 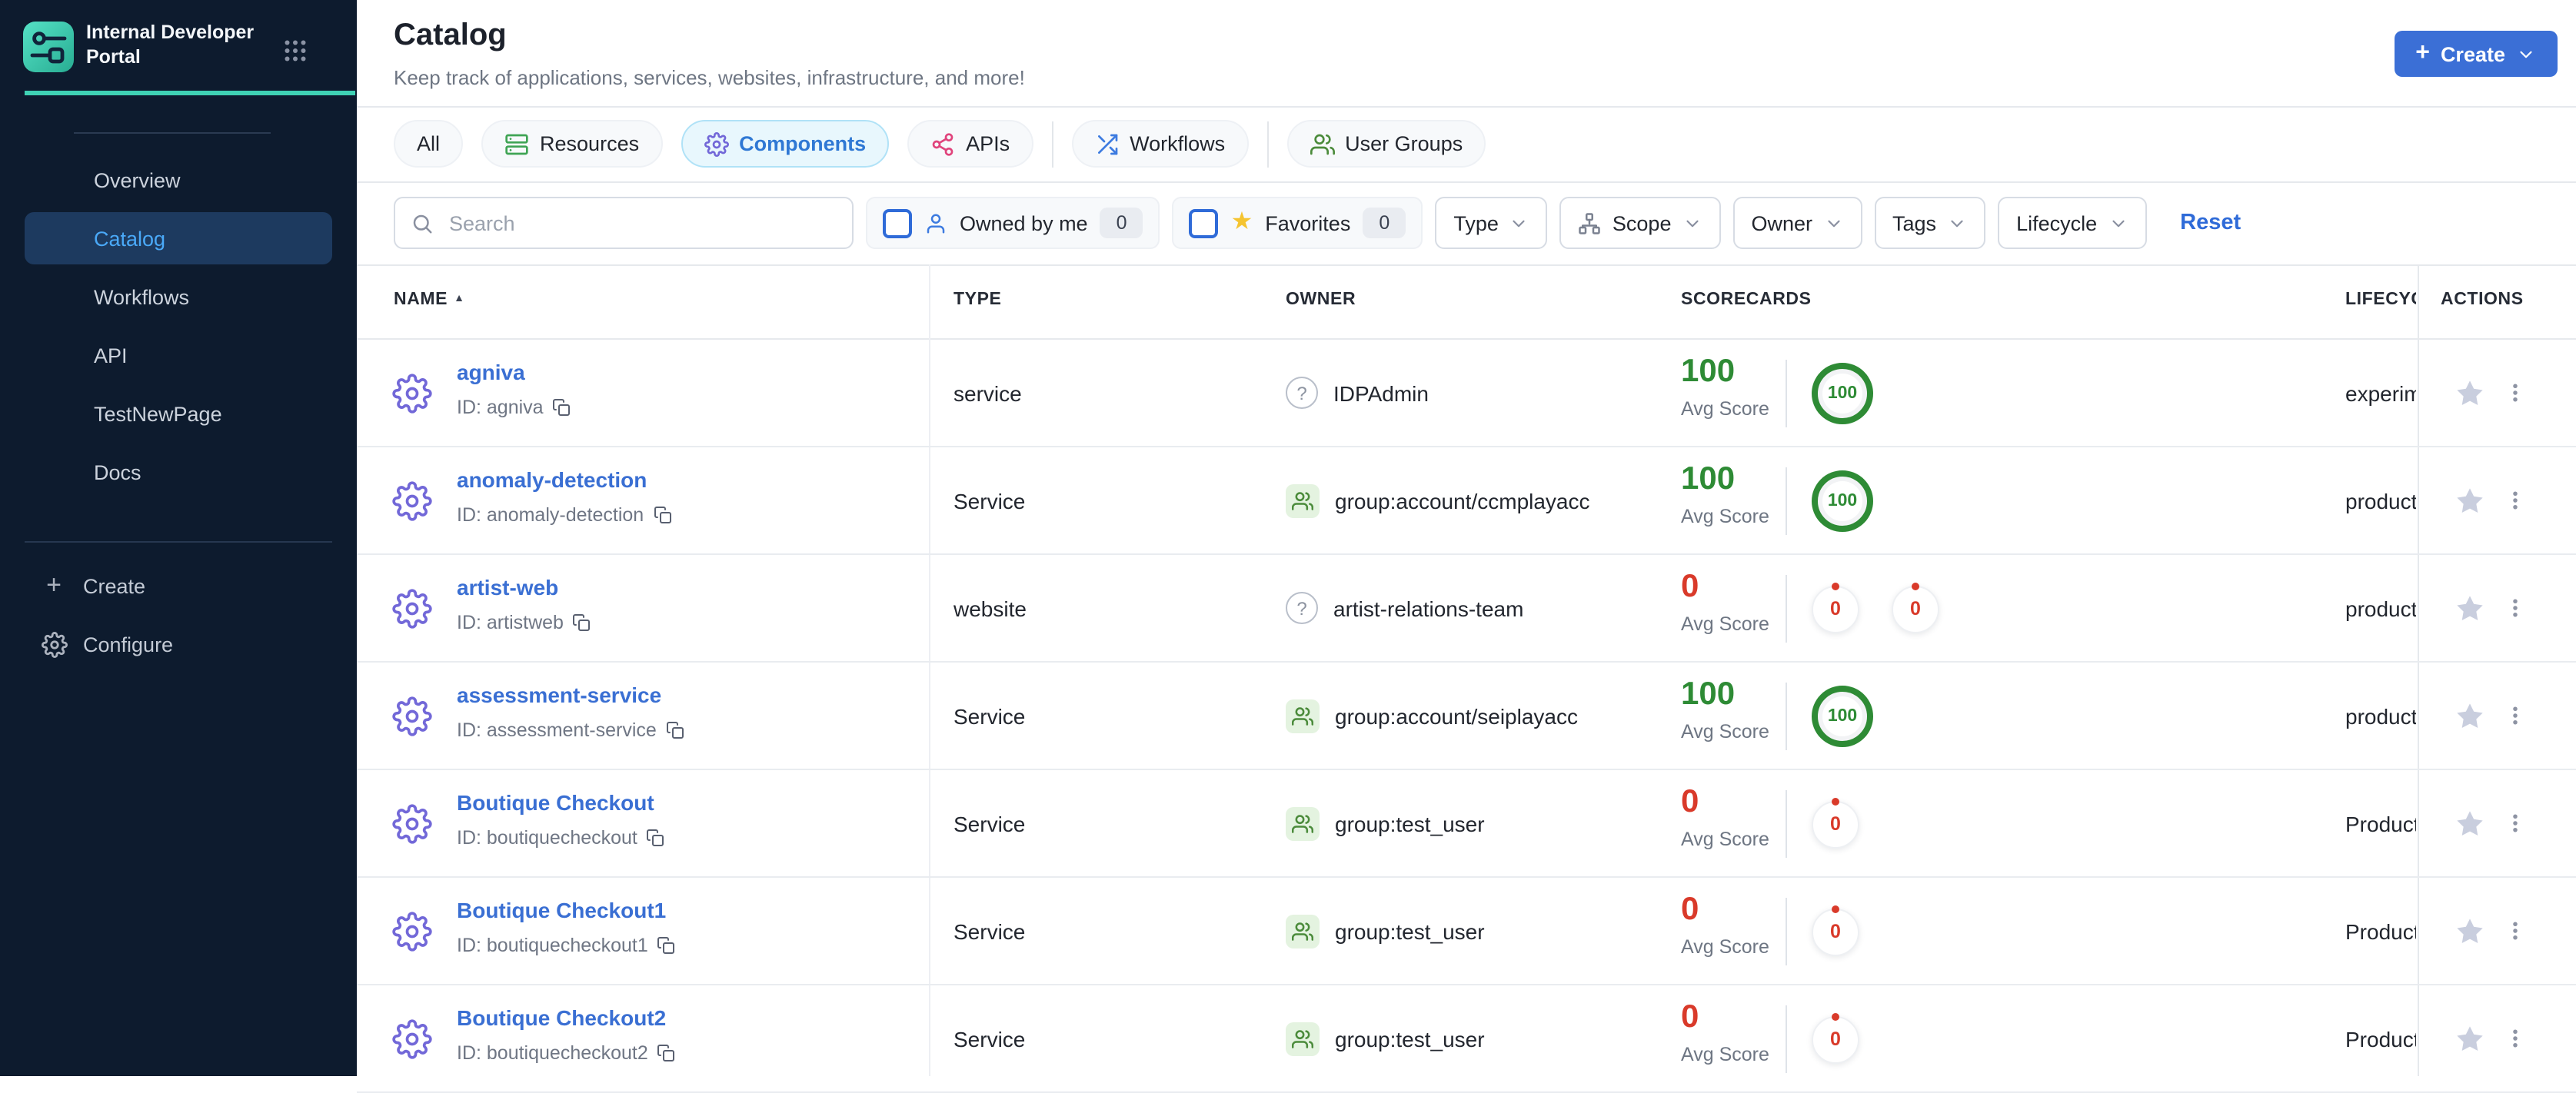 I want to click on sidebar-item-catalog: Catalog, so click(x=178, y=238).